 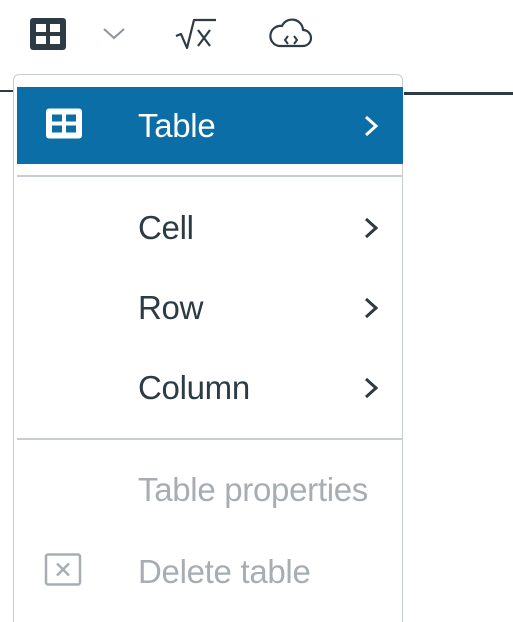 I want to click on menu-item-label: Column, so click(x=194, y=387).